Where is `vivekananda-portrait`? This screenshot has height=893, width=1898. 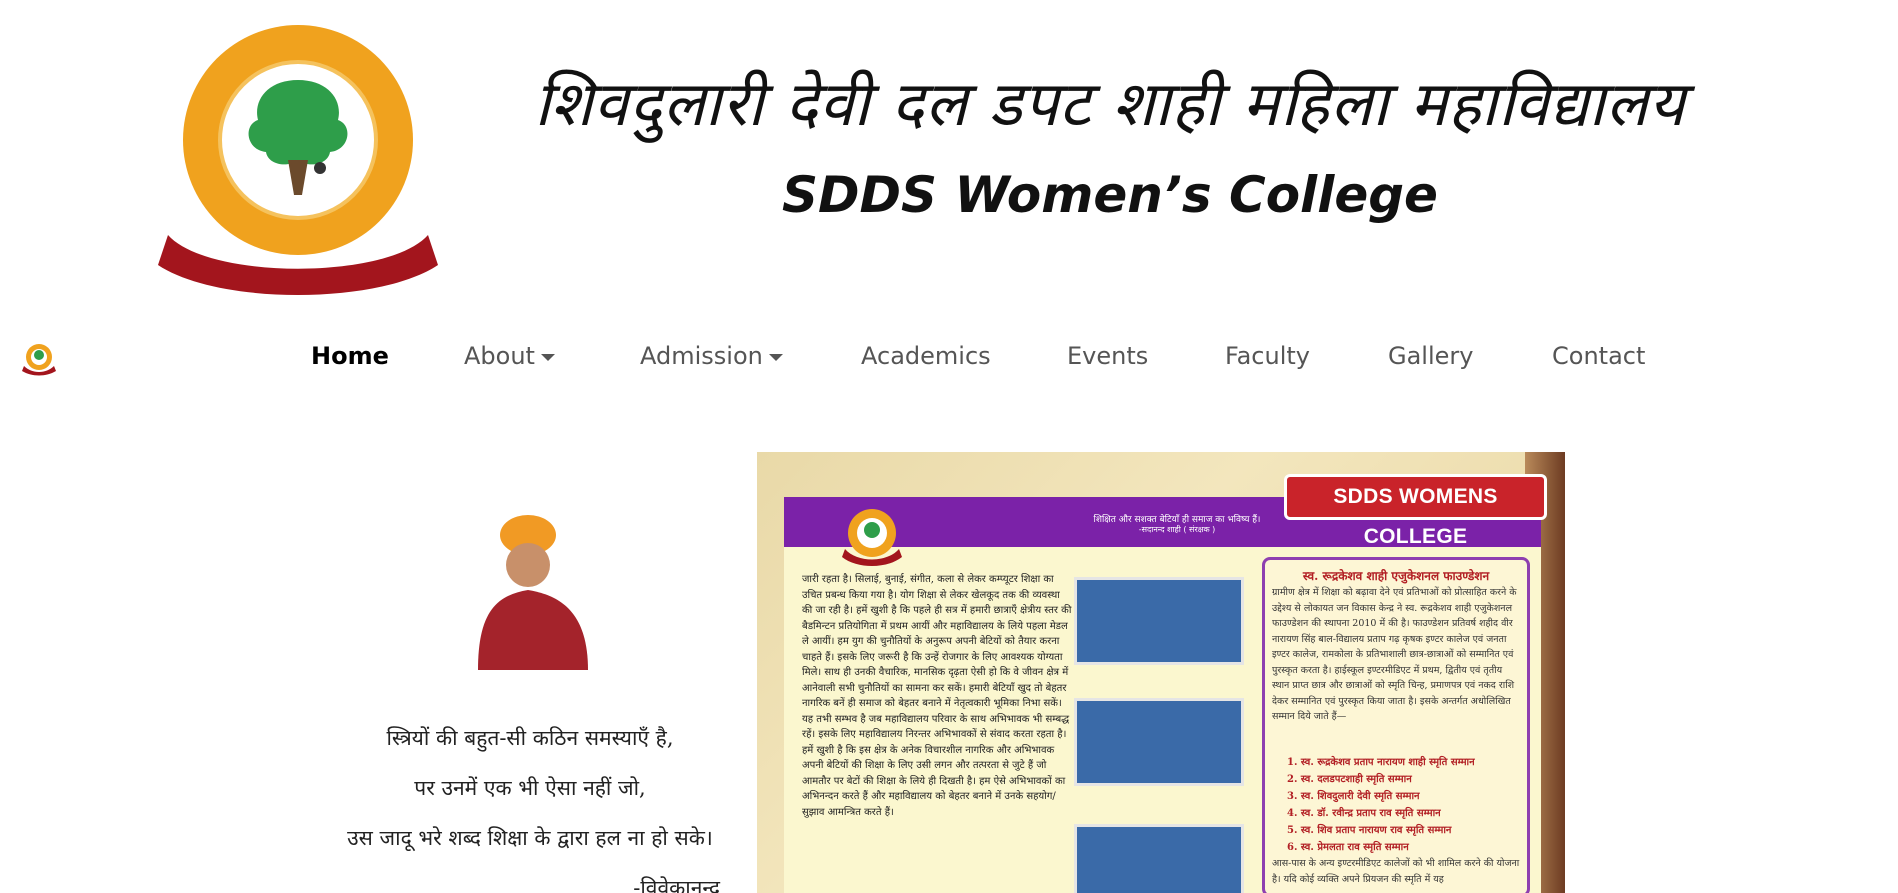 vivekananda-portrait is located at coordinates (533, 592).